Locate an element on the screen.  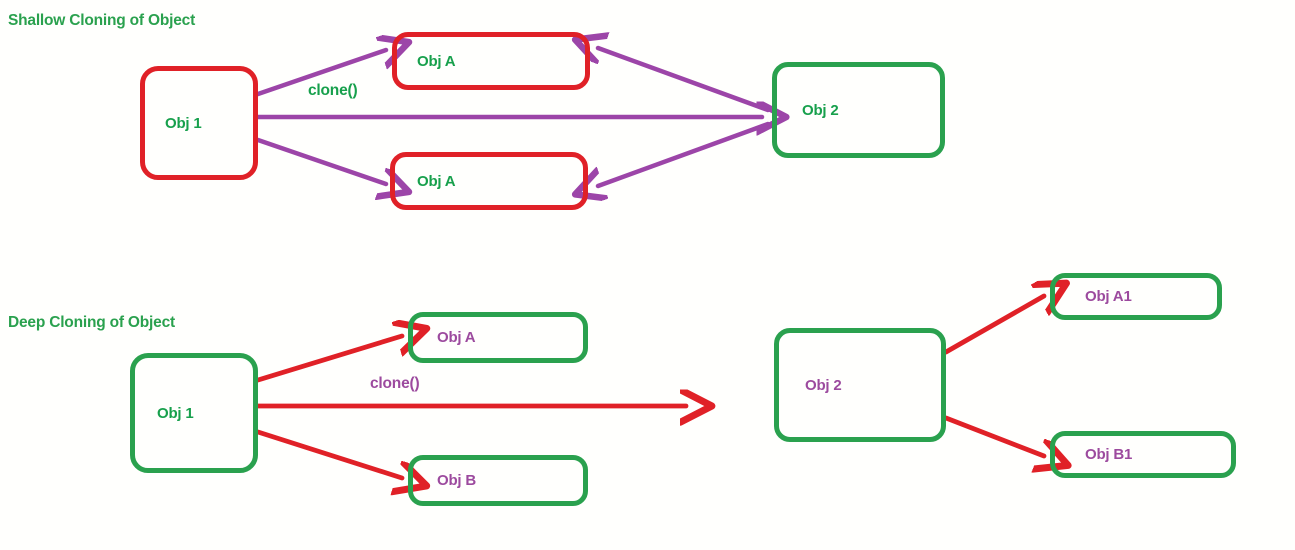
shallow-section-title: Shallow Cloning of Object is located at coordinates (102, 20).